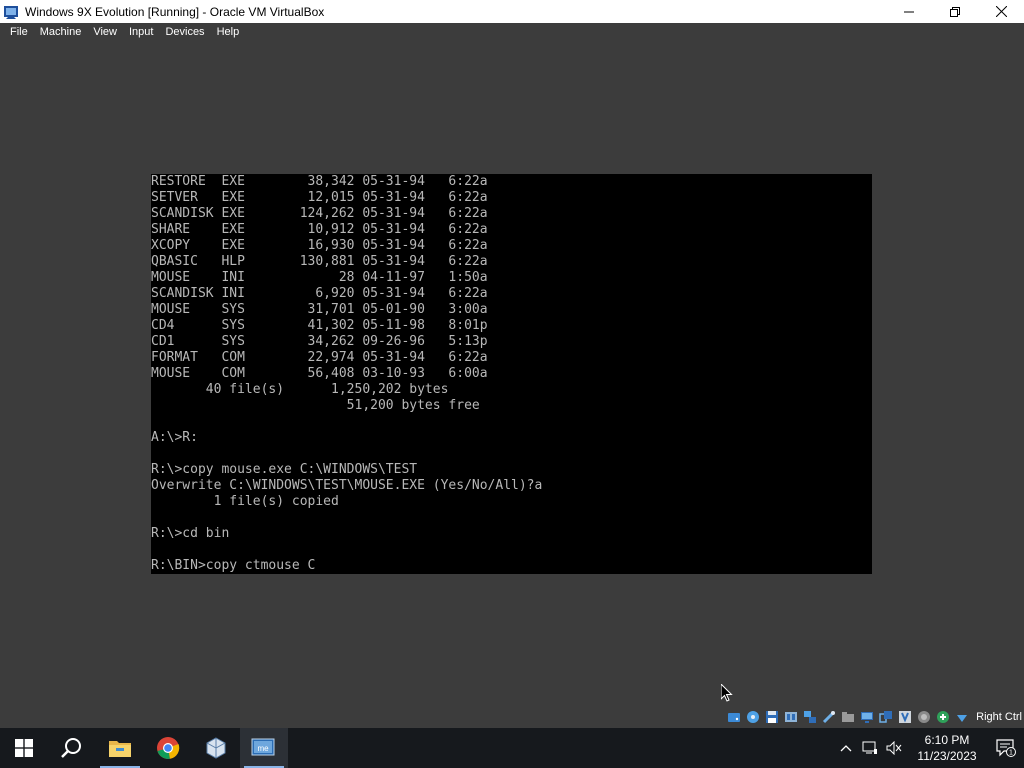 The width and height of the screenshot is (1024, 768). I want to click on taskbar-windows-me-vm: me, so click(264, 748).